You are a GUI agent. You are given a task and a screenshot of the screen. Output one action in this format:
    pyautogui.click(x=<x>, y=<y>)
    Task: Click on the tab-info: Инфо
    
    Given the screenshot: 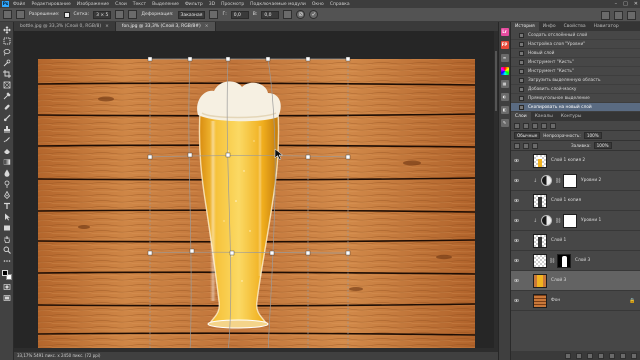 What is the action you would take?
    pyautogui.click(x=549, y=26)
    